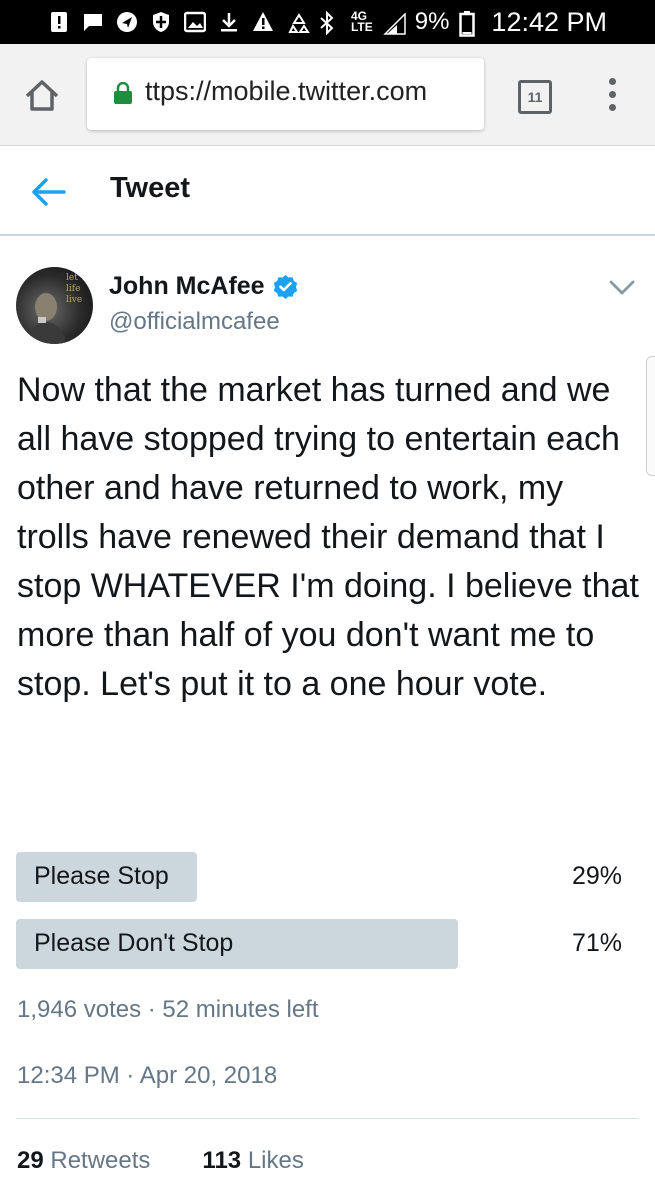 This screenshot has width=655, height=1200. I want to click on bluetooth-icon, so click(330, 23).